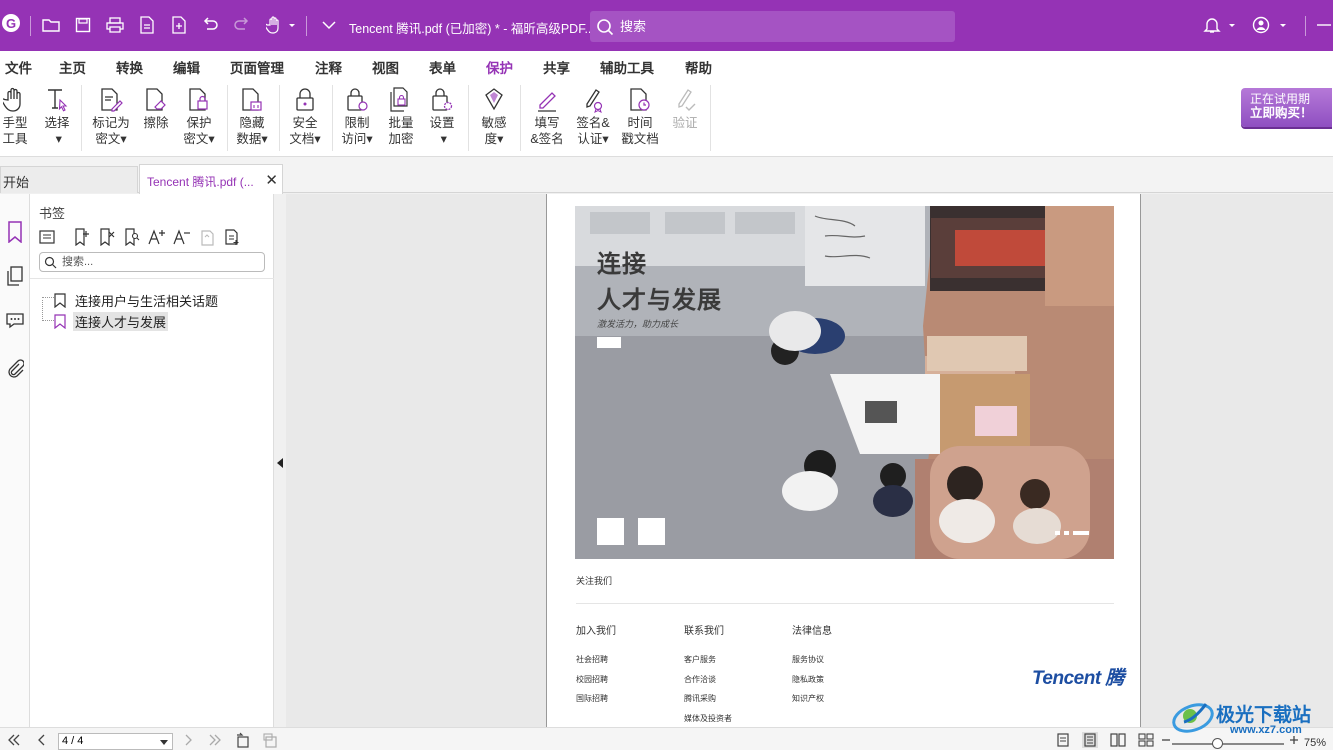 Image resolution: width=1333 pixels, height=750 pixels. I want to click on bookmark-icon, so click(61, 300).